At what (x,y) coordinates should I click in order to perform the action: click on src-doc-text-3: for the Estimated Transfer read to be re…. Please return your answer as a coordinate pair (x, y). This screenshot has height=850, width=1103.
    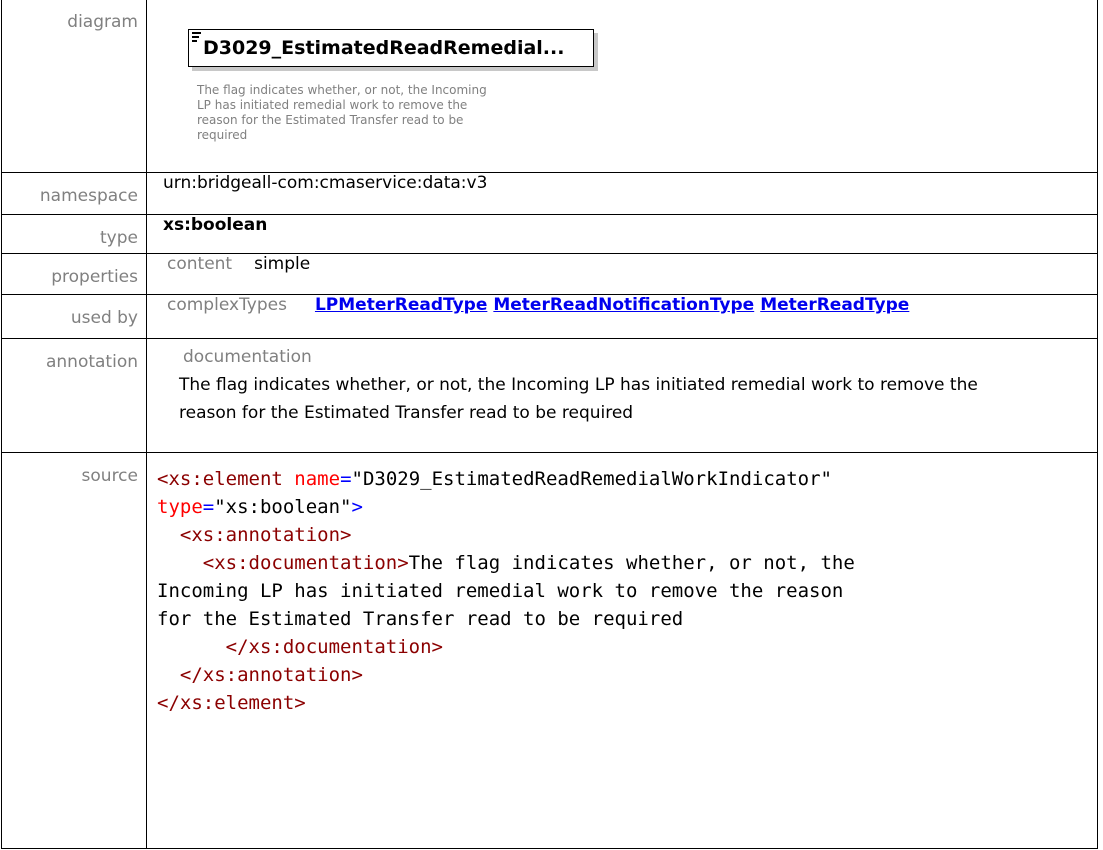
    Looking at the image, I should click on (420, 619).